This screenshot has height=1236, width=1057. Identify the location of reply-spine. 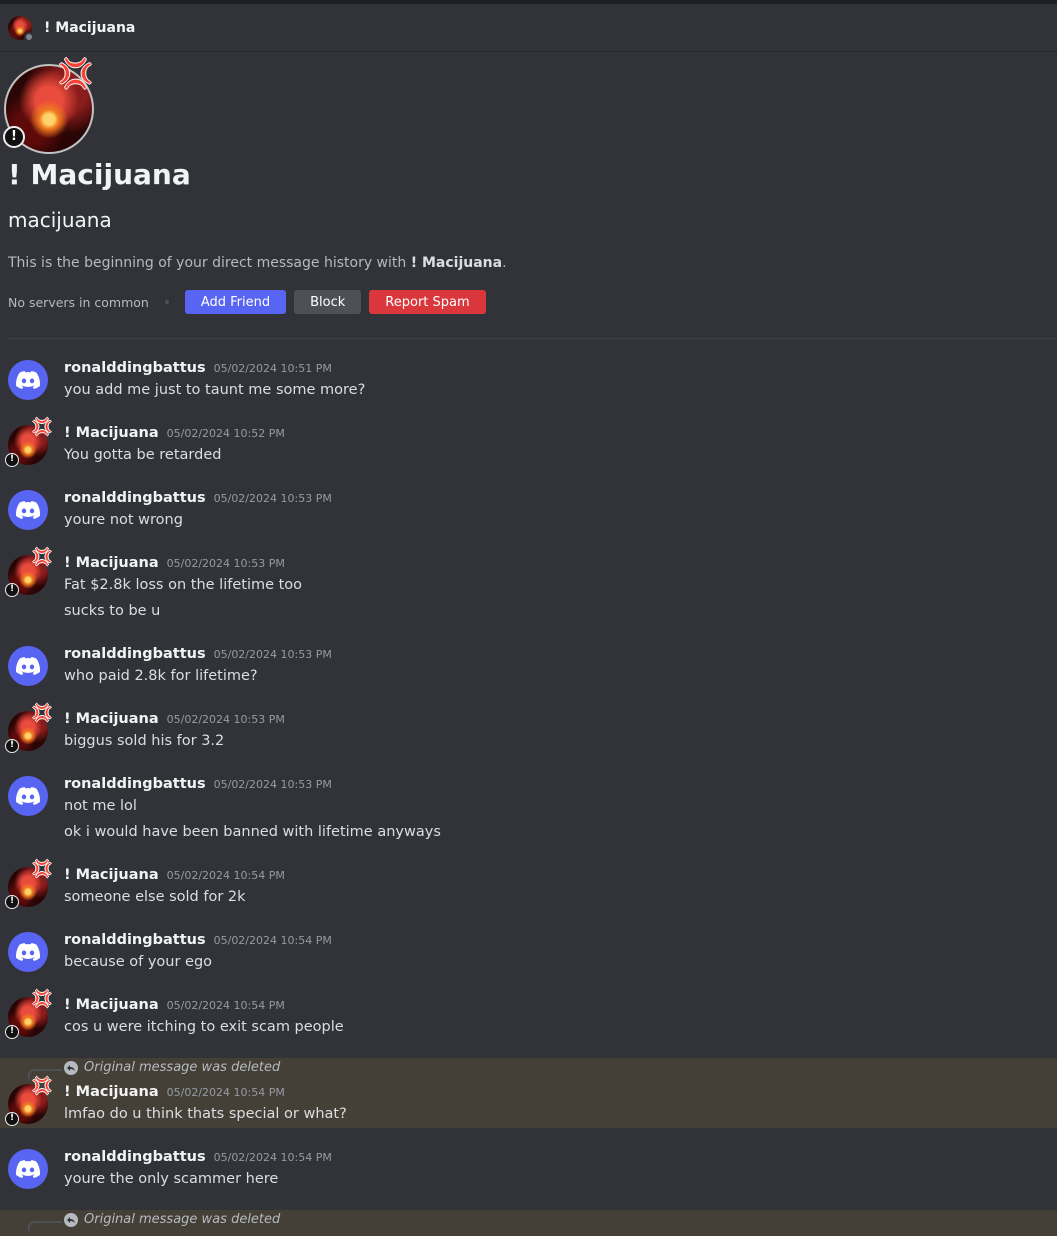
(45, 1226).